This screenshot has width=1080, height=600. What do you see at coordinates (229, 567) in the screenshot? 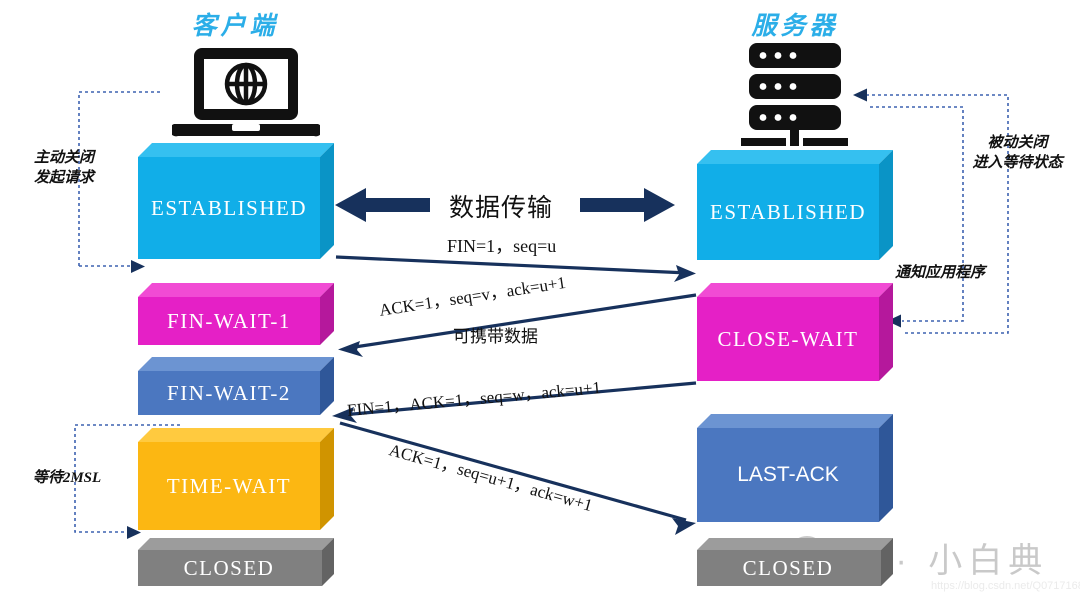
I see `client-state-closed-label: CLOSED` at bounding box center [229, 567].